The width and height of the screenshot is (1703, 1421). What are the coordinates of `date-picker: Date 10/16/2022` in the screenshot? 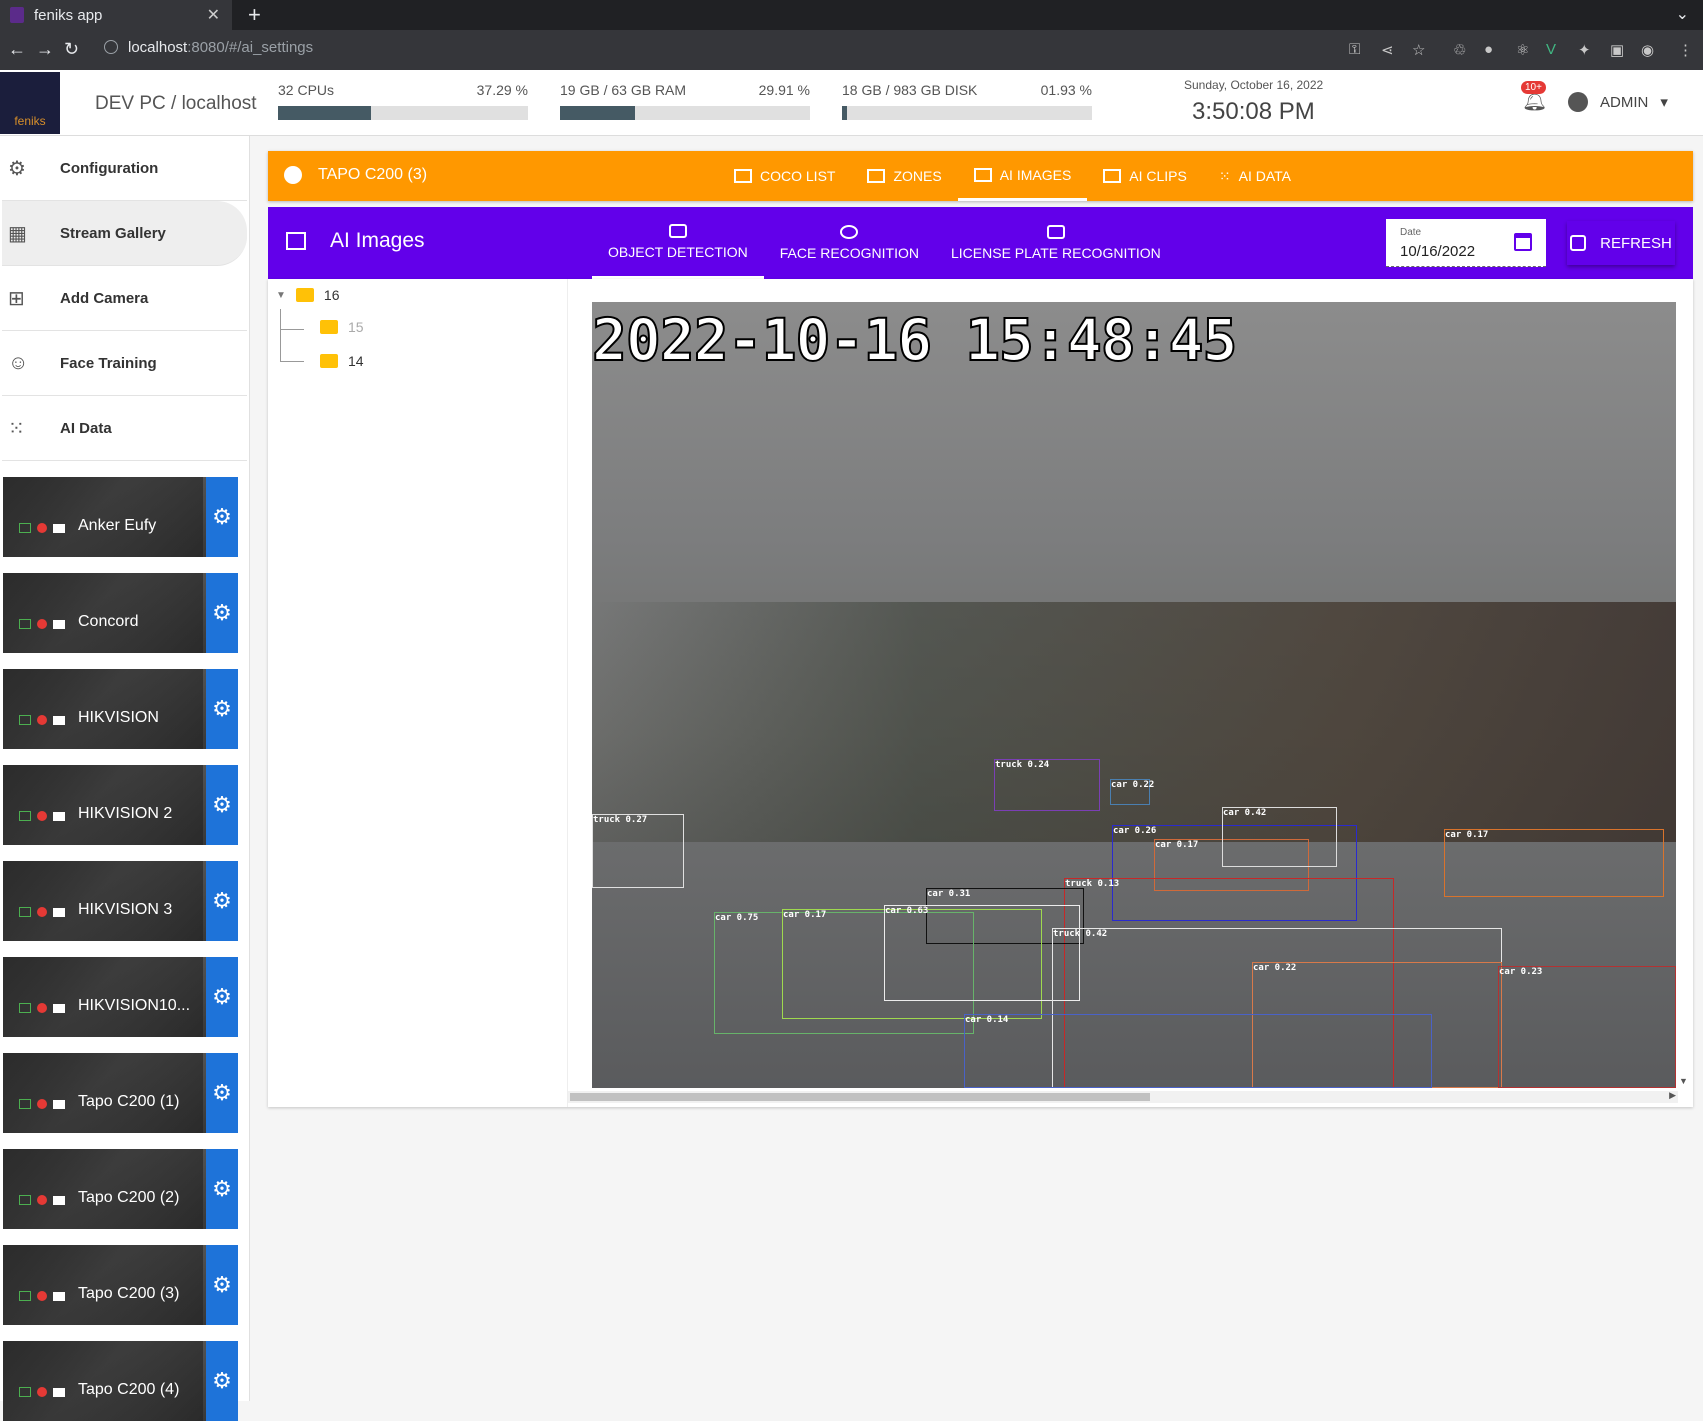 It's located at (1466, 243).